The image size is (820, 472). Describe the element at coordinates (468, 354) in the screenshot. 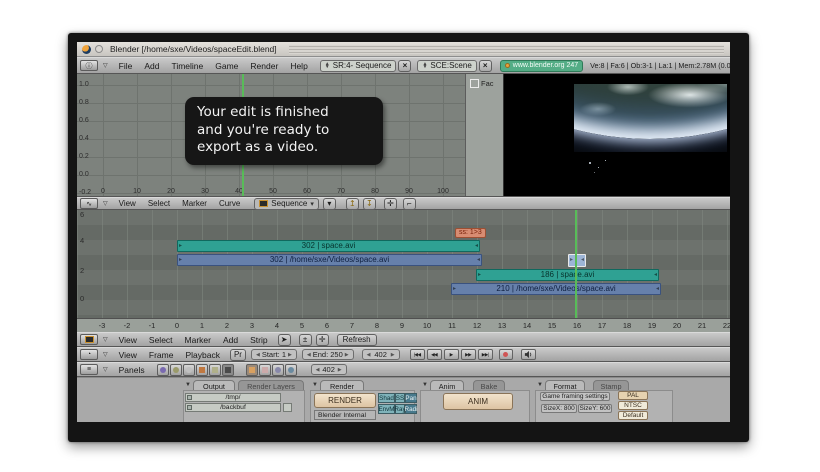

I see `next-keyframe-button: ▶▶` at that location.